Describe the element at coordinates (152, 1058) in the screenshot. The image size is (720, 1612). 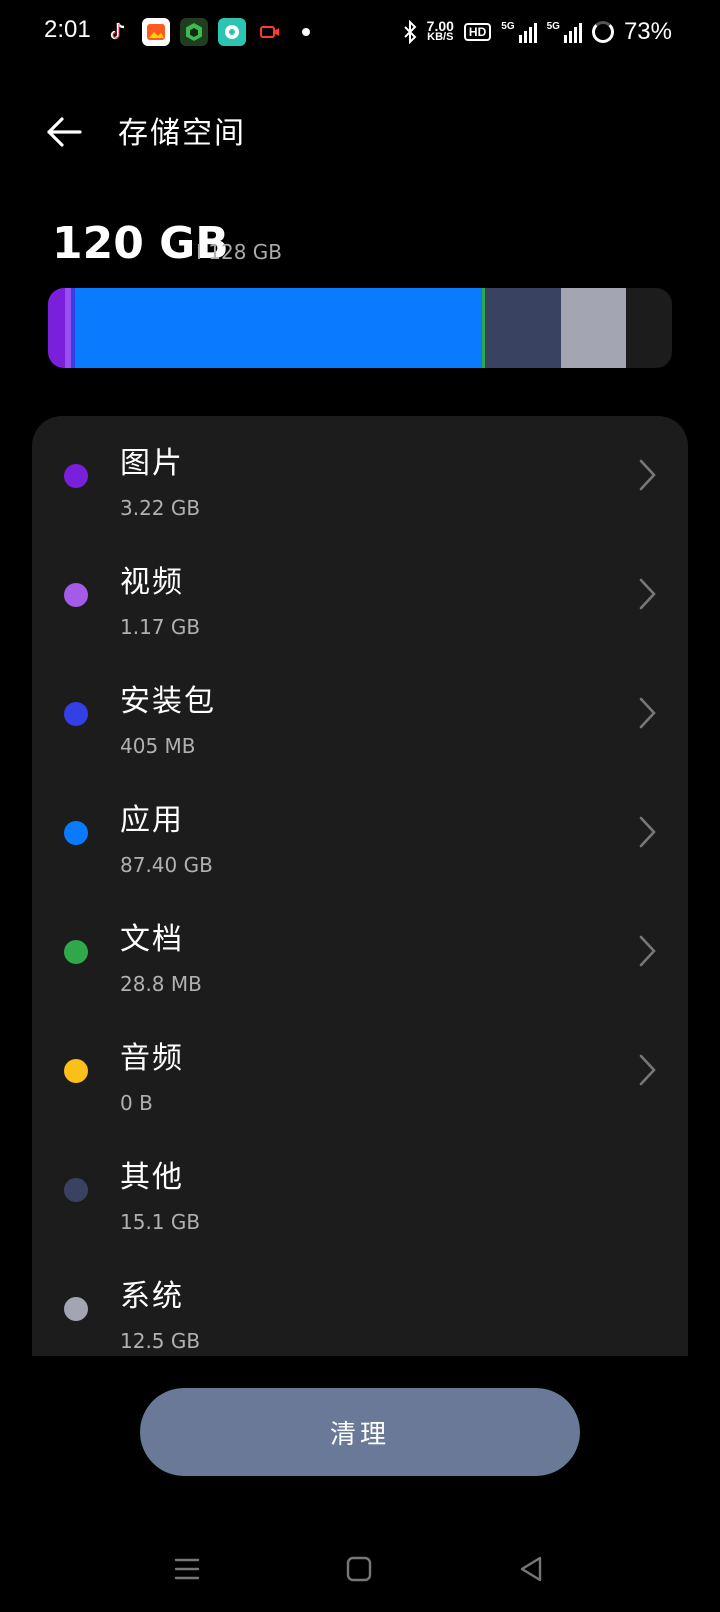
I see `category-name: 音频` at that location.